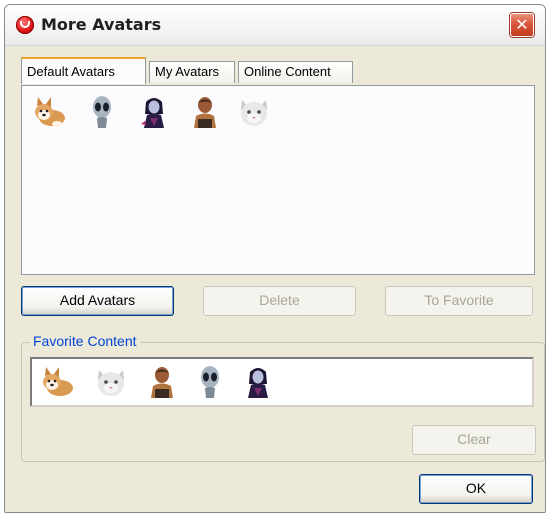 This screenshot has width=550, height=517. I want to click on white-cat-avatar, so click(254, 112).